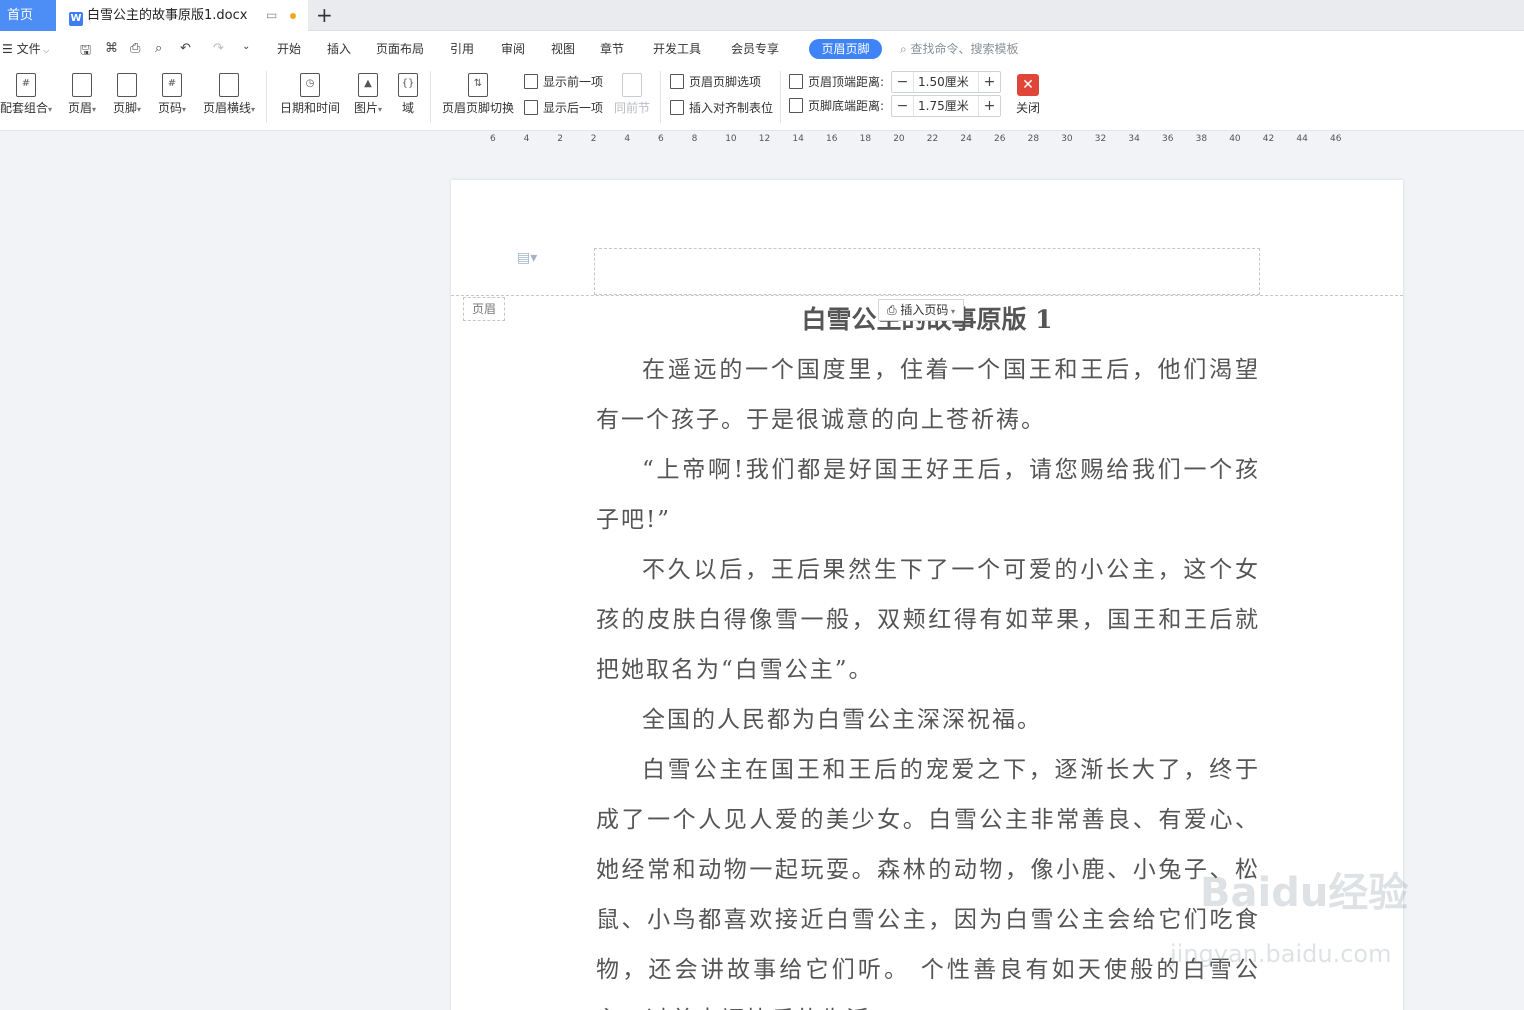 This screenshot has width=1524, height=1010. I want to click on ruler-tick-label: 30, so click(1067, 139).